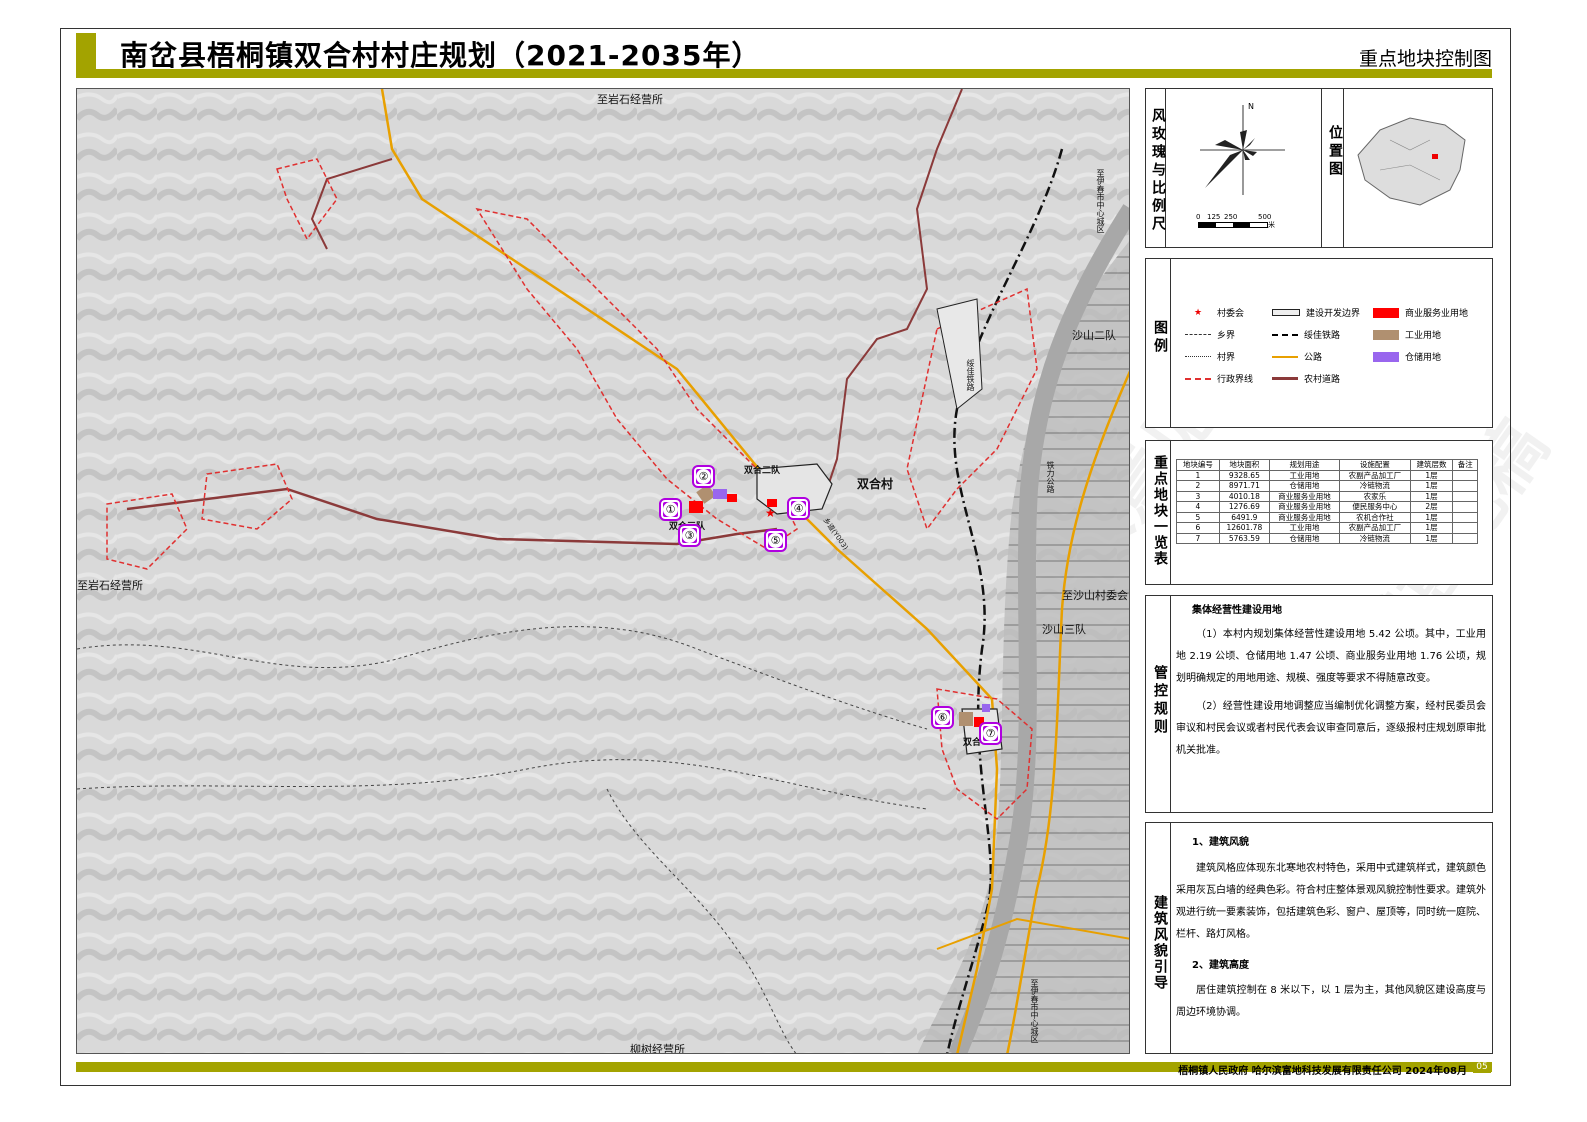 This screenshot has height=1122, width=1587. Describe the element at coordinates (86, 51) in the screenshot. I see `title-accent` at that location.